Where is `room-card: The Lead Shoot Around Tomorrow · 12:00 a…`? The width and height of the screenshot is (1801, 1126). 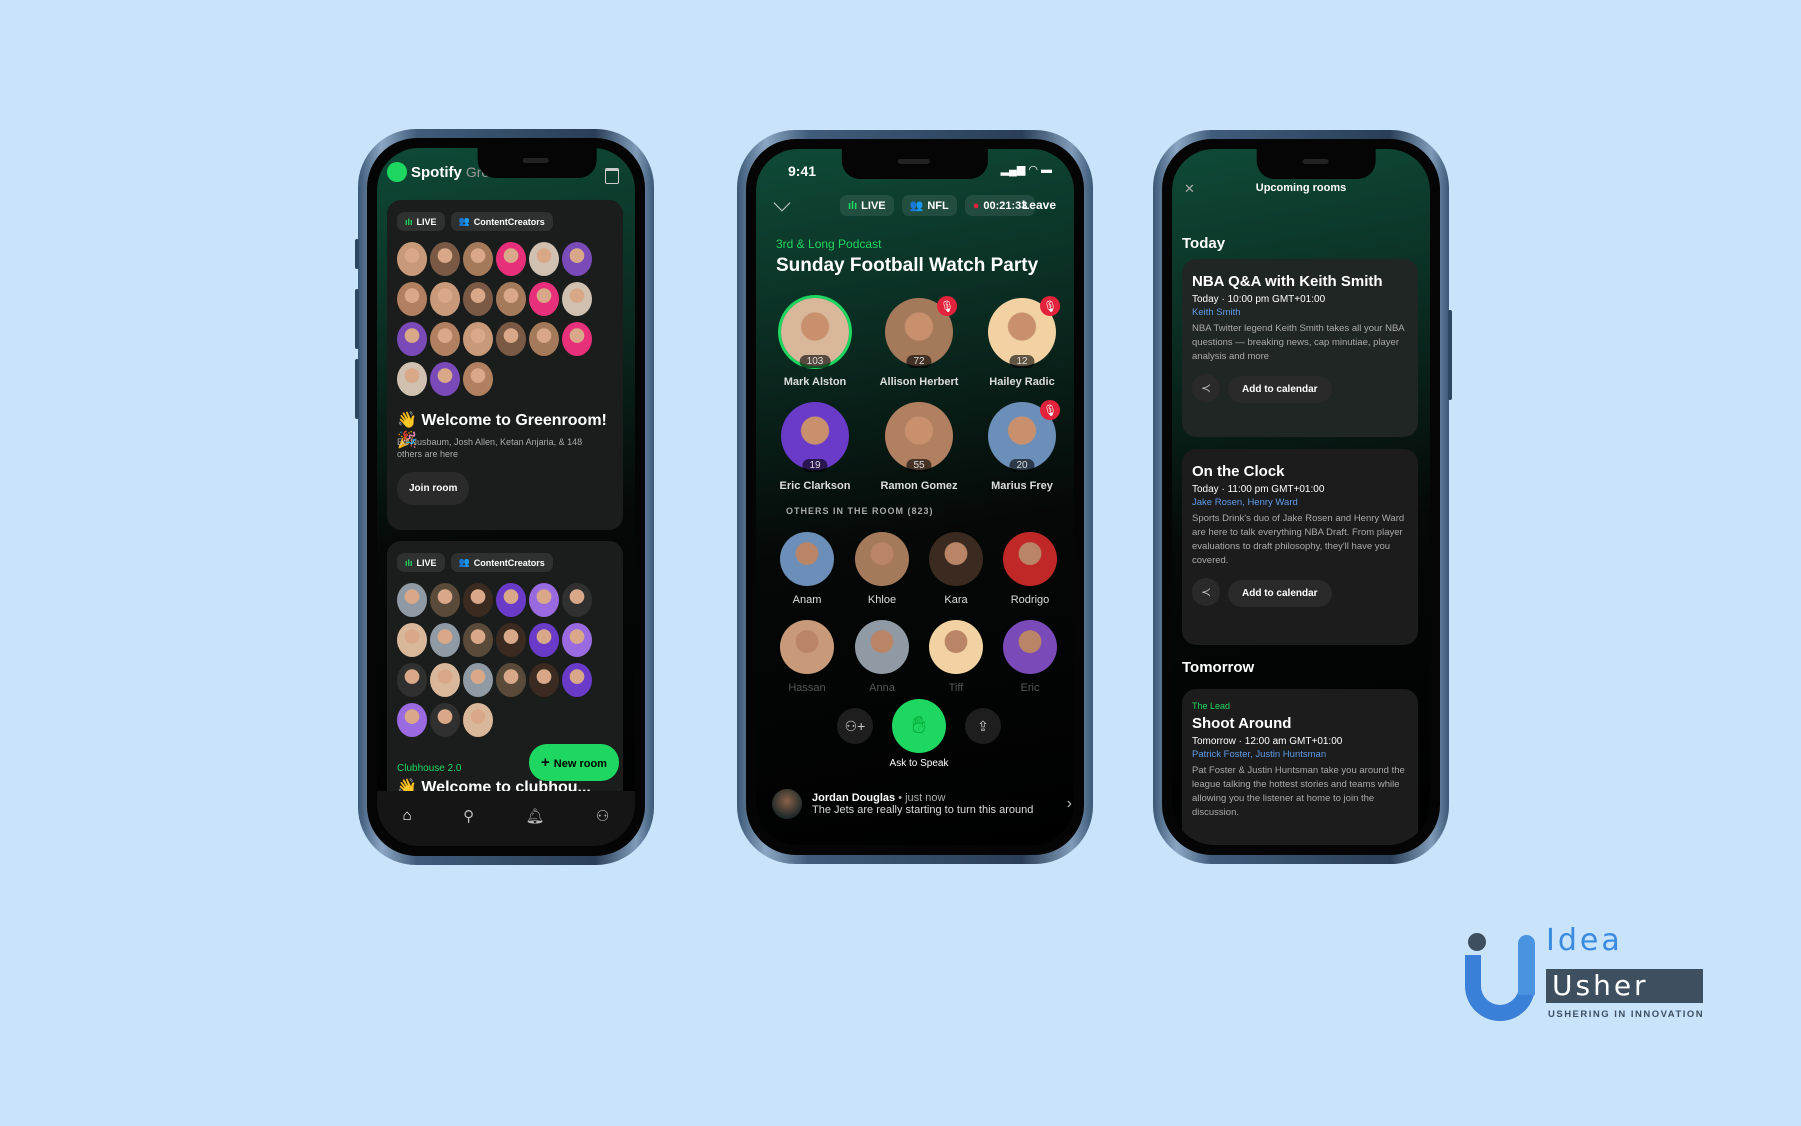 room-card: The Lead Shoot Around Tomorrow · 12:00 a… is located at coordinates (1300, 767).